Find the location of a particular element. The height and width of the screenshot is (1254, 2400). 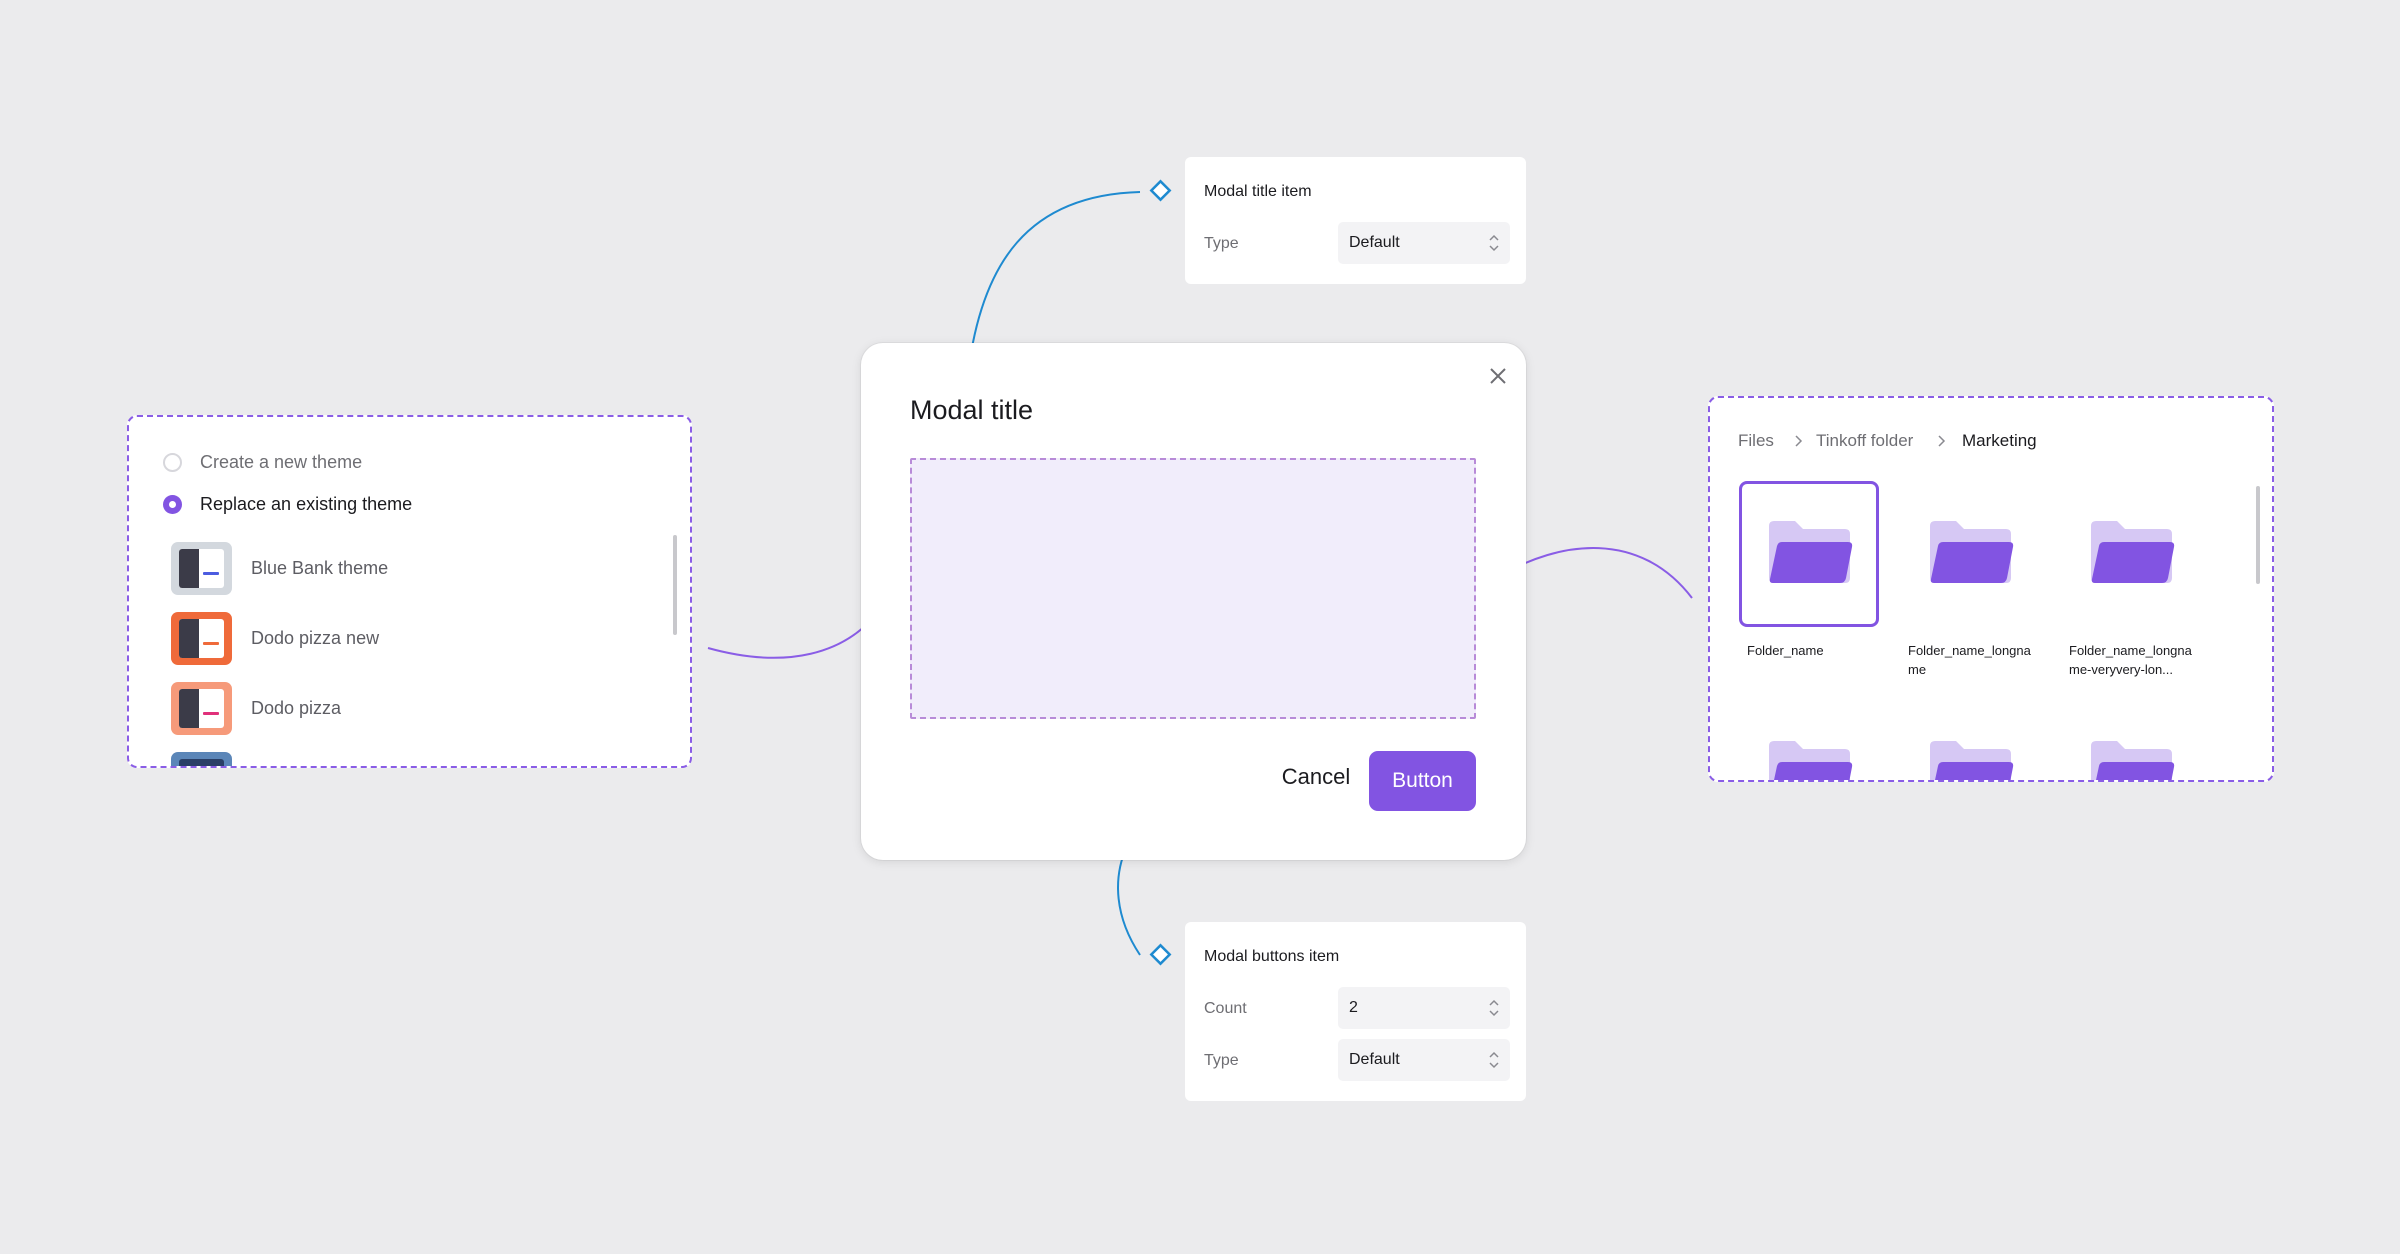

radio-create-theme: Create a new theme is located at coordinates (262, 462).